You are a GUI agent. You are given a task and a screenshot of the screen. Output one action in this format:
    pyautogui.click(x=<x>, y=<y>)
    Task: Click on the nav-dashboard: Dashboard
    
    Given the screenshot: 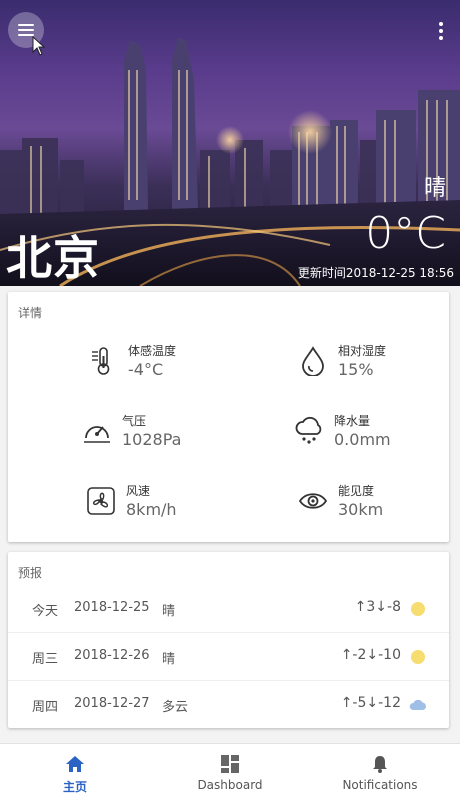 What is the action you would take?
    pyautogui.click(x=230, y=771)
    